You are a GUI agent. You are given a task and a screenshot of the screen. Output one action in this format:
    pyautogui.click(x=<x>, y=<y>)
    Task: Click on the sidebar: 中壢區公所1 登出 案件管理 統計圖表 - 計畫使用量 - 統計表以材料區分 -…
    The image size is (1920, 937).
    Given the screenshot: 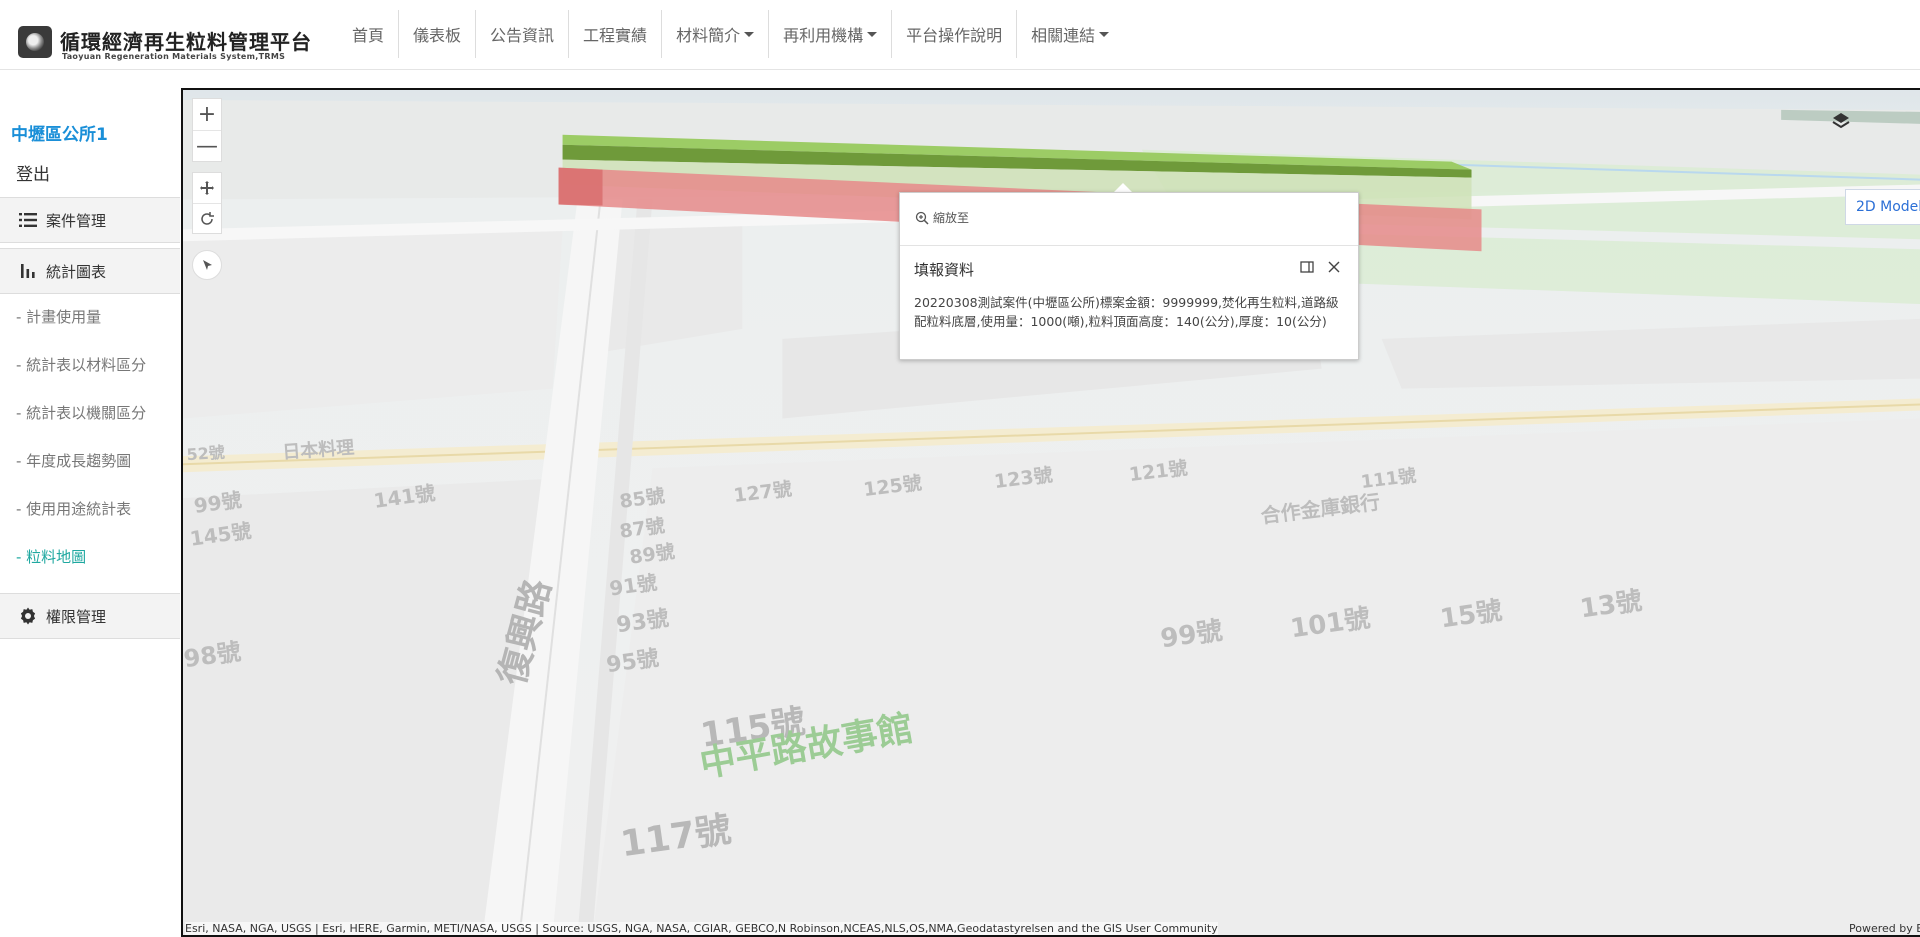 What is the action you would take?
    pyautogui.click(x=90, y=503)
    